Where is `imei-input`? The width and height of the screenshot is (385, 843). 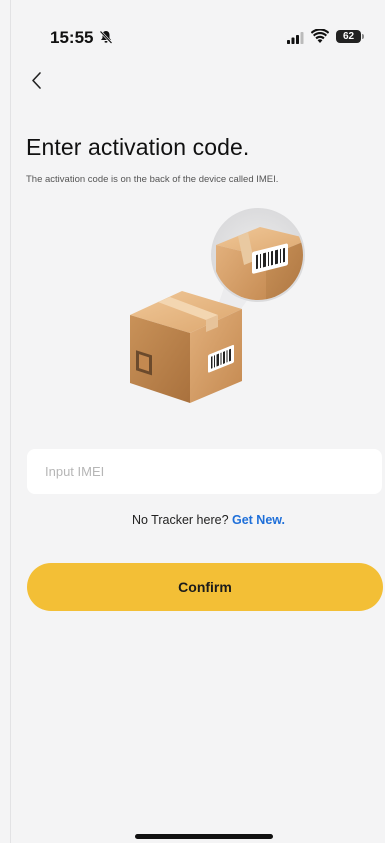
imei-input is located at coordinates (204, 471).